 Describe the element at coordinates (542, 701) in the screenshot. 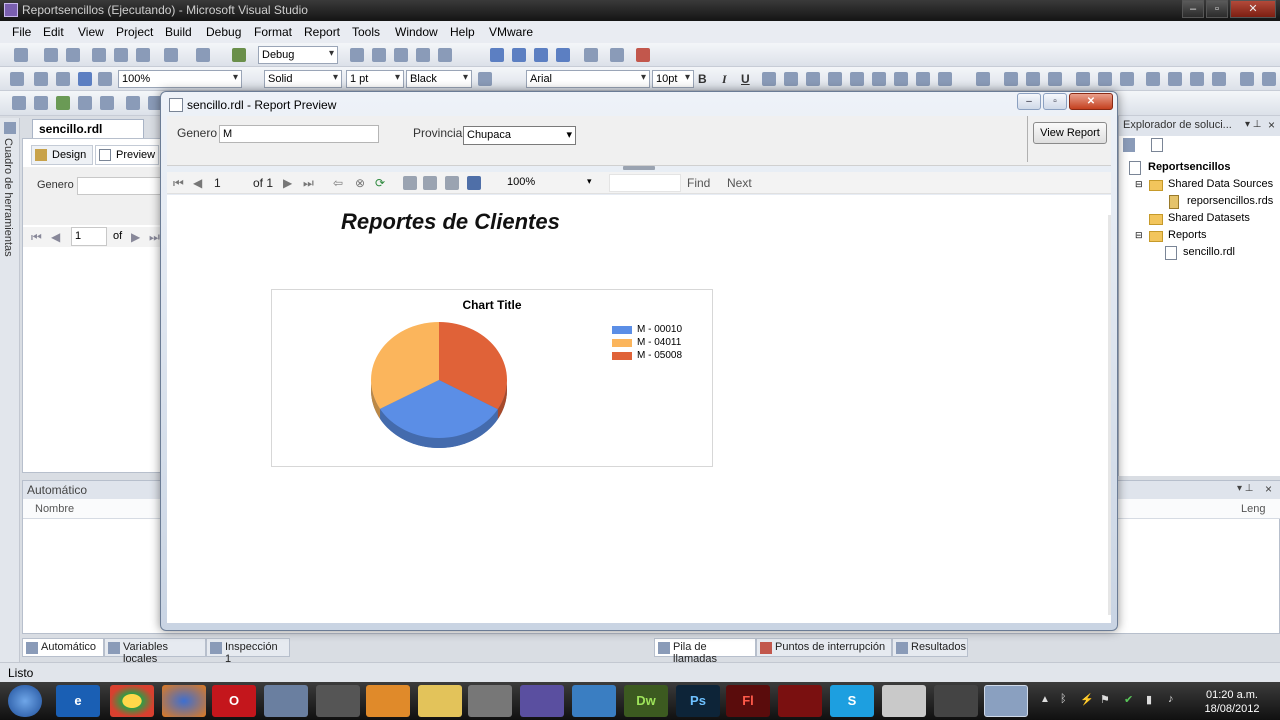

I see `taskbar-vs-icon` at that location.